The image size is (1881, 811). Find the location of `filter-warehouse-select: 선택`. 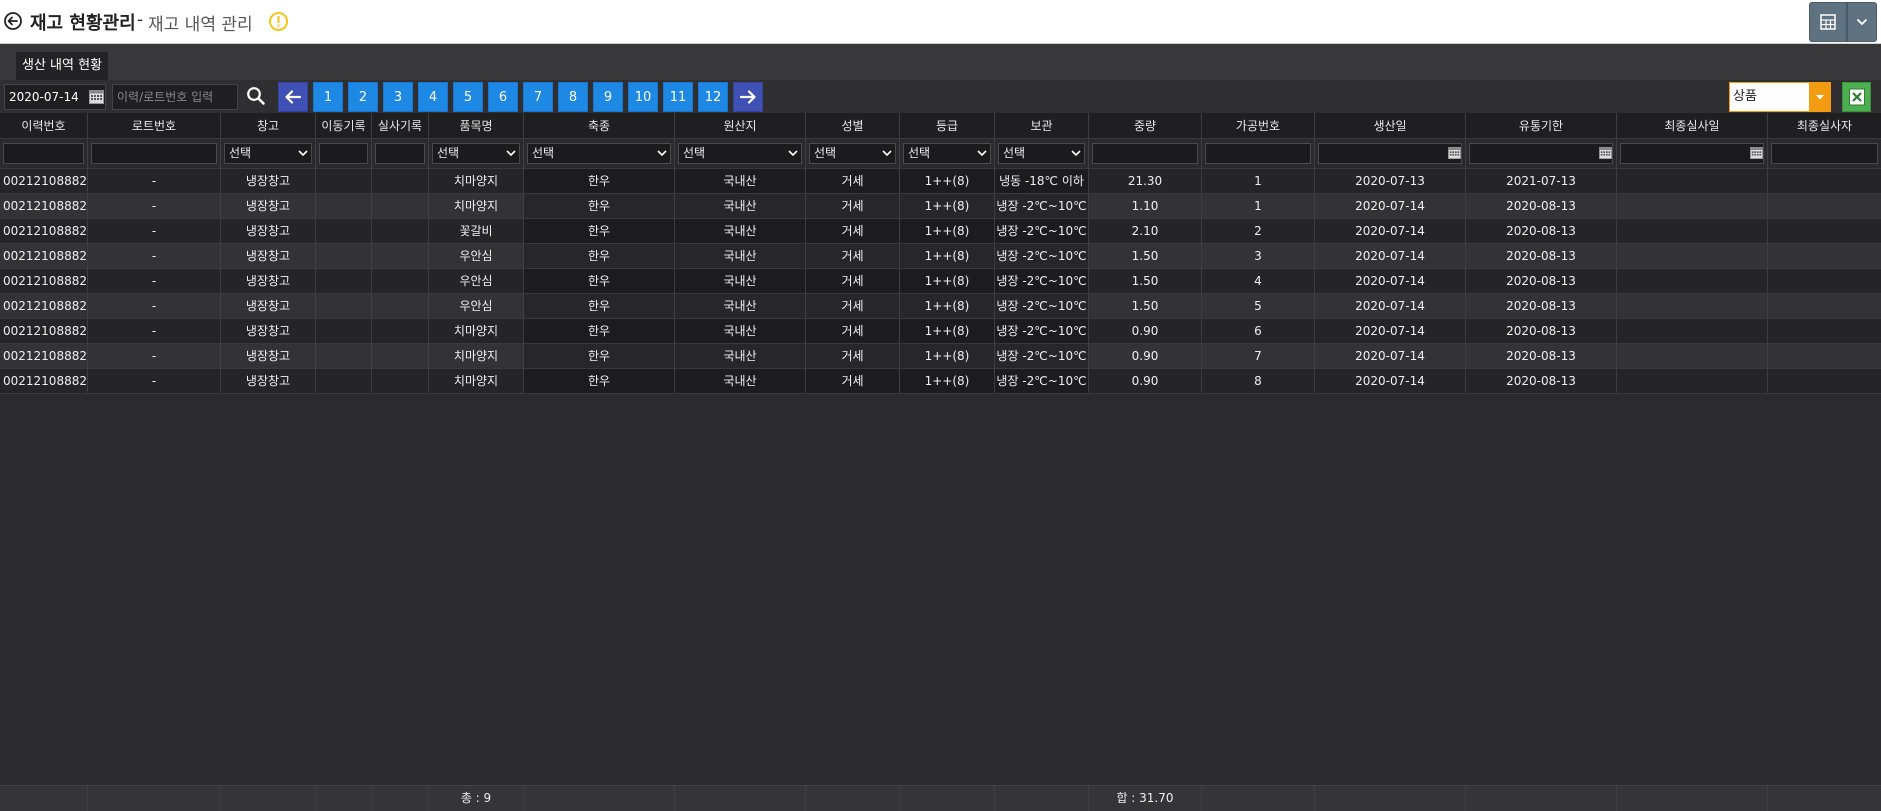

filter-warehouse-select: 선택 is located at coordinates (268, 153).